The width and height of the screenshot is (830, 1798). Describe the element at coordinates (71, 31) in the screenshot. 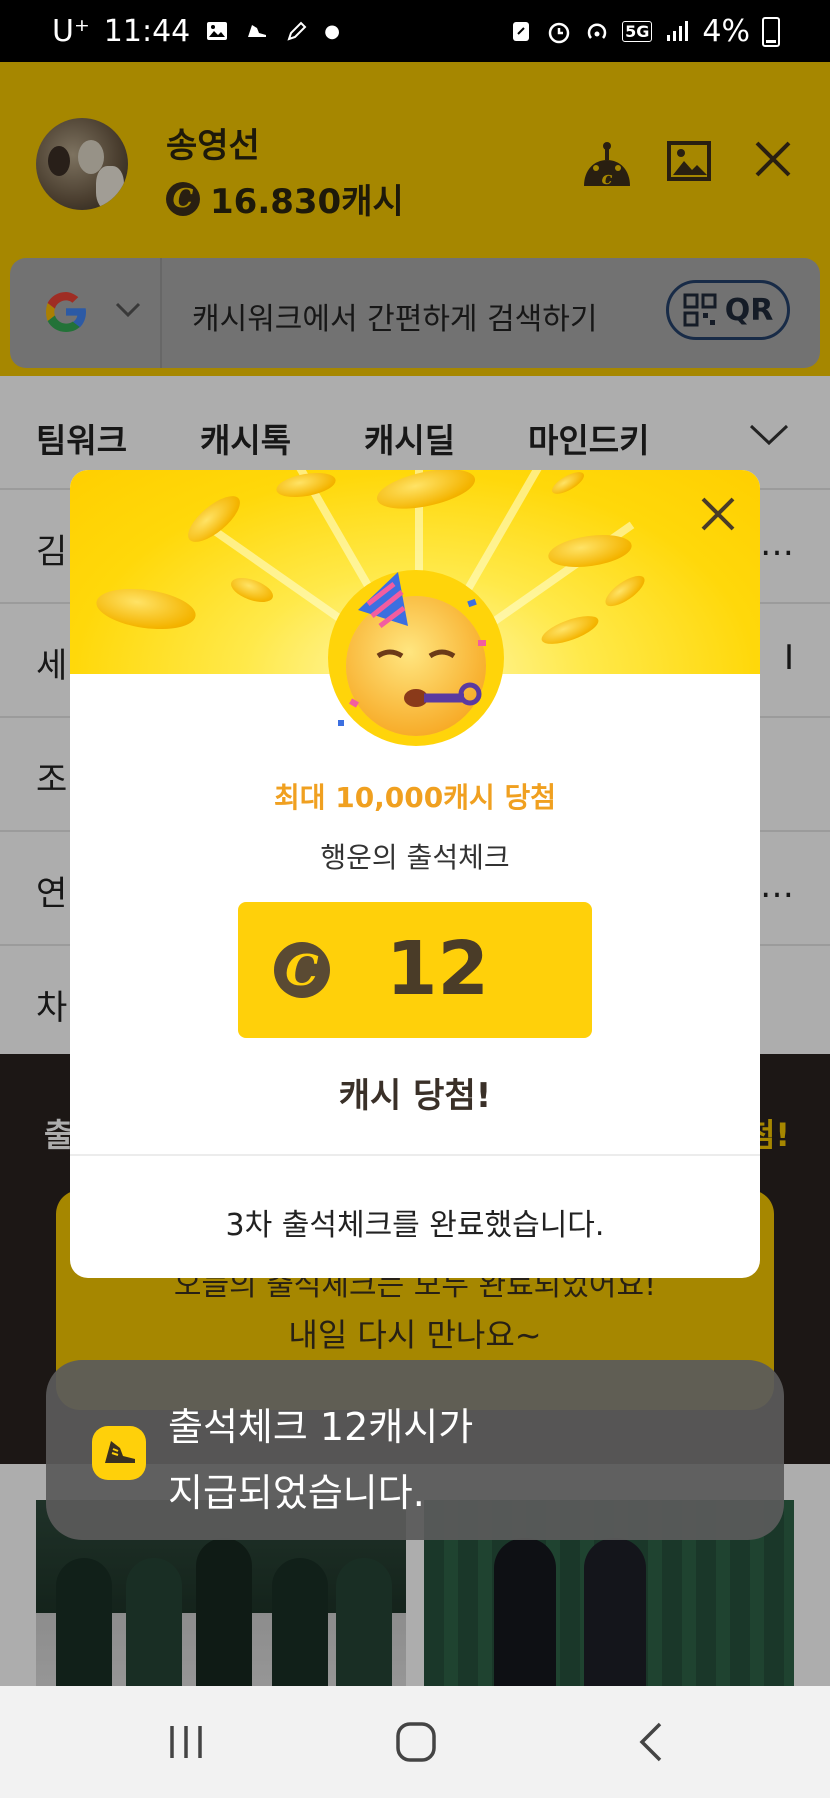

I see `carrier-label: U⁺` at that location.